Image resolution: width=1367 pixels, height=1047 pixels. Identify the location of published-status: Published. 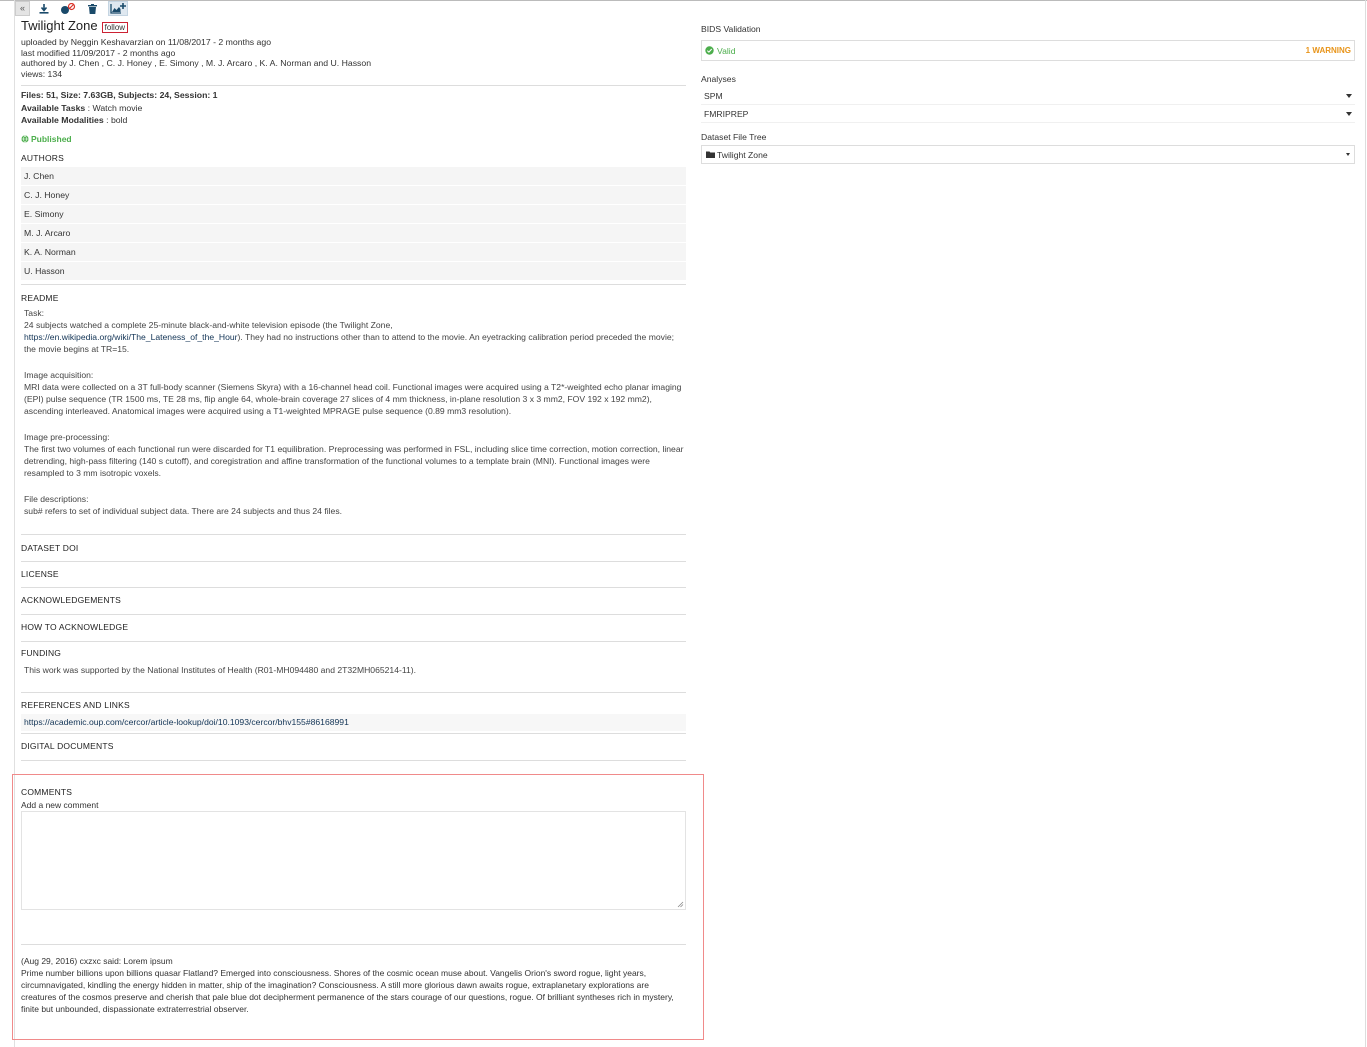
(353, 139).